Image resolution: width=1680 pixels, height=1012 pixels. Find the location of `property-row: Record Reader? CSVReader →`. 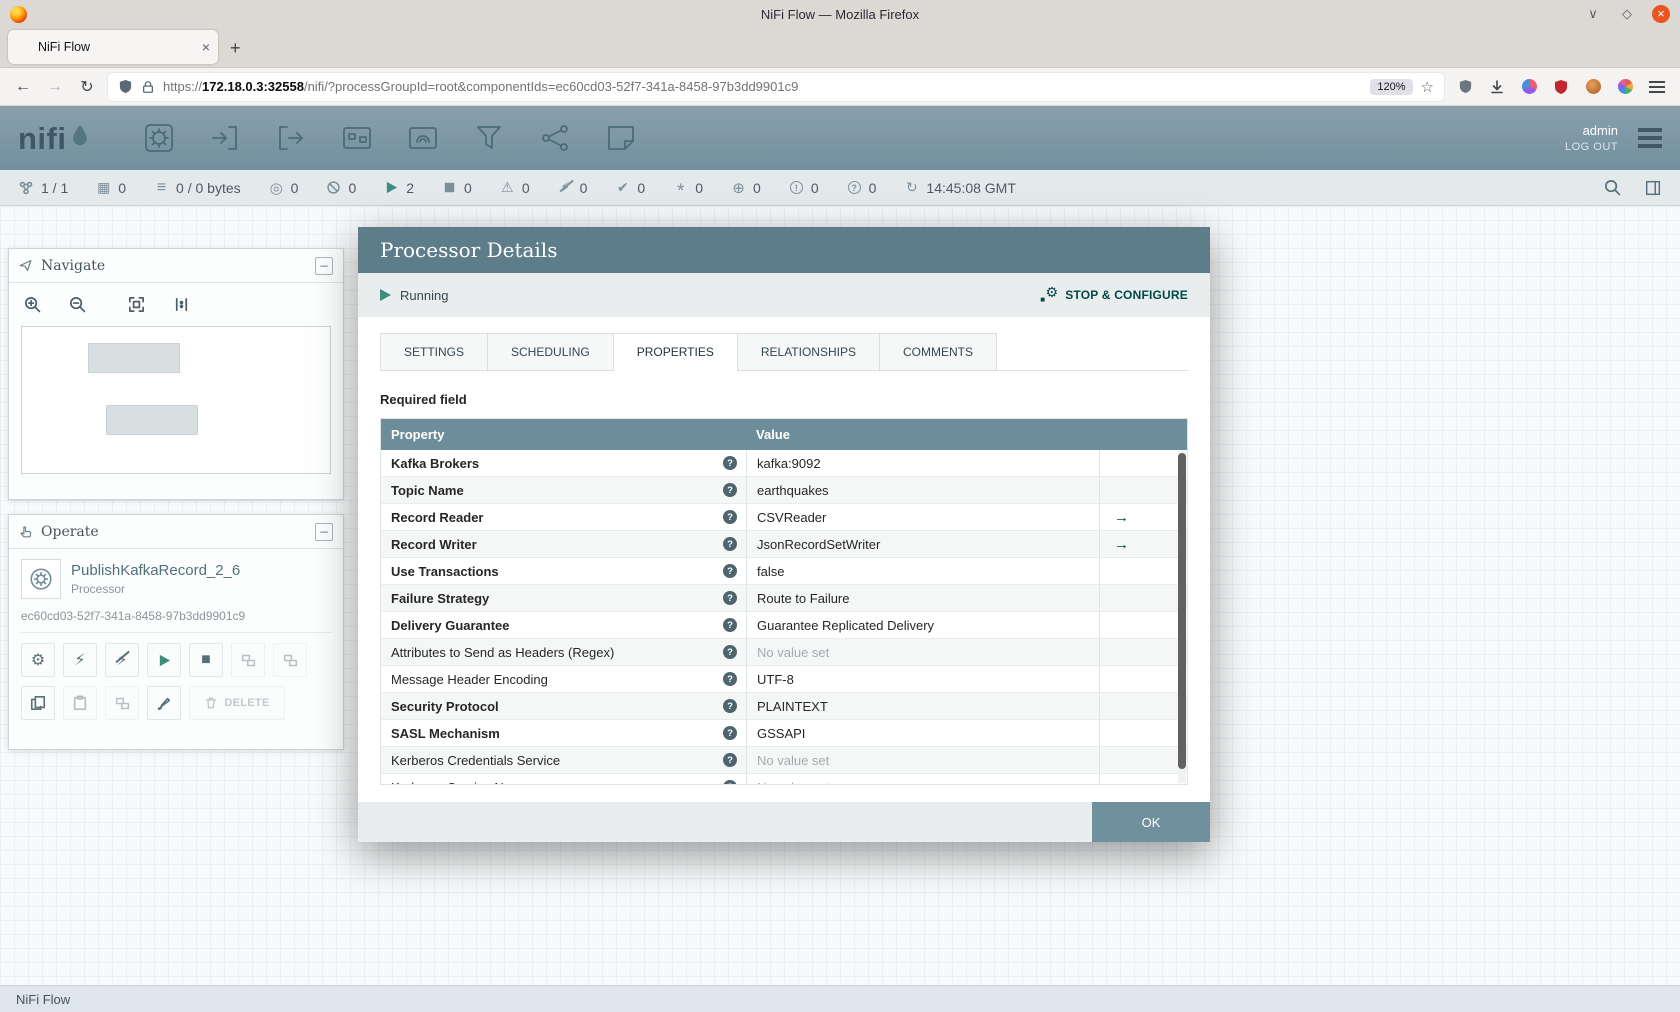

property-row: Record Reader? CSVReader → is located at coordinates (784, 517).